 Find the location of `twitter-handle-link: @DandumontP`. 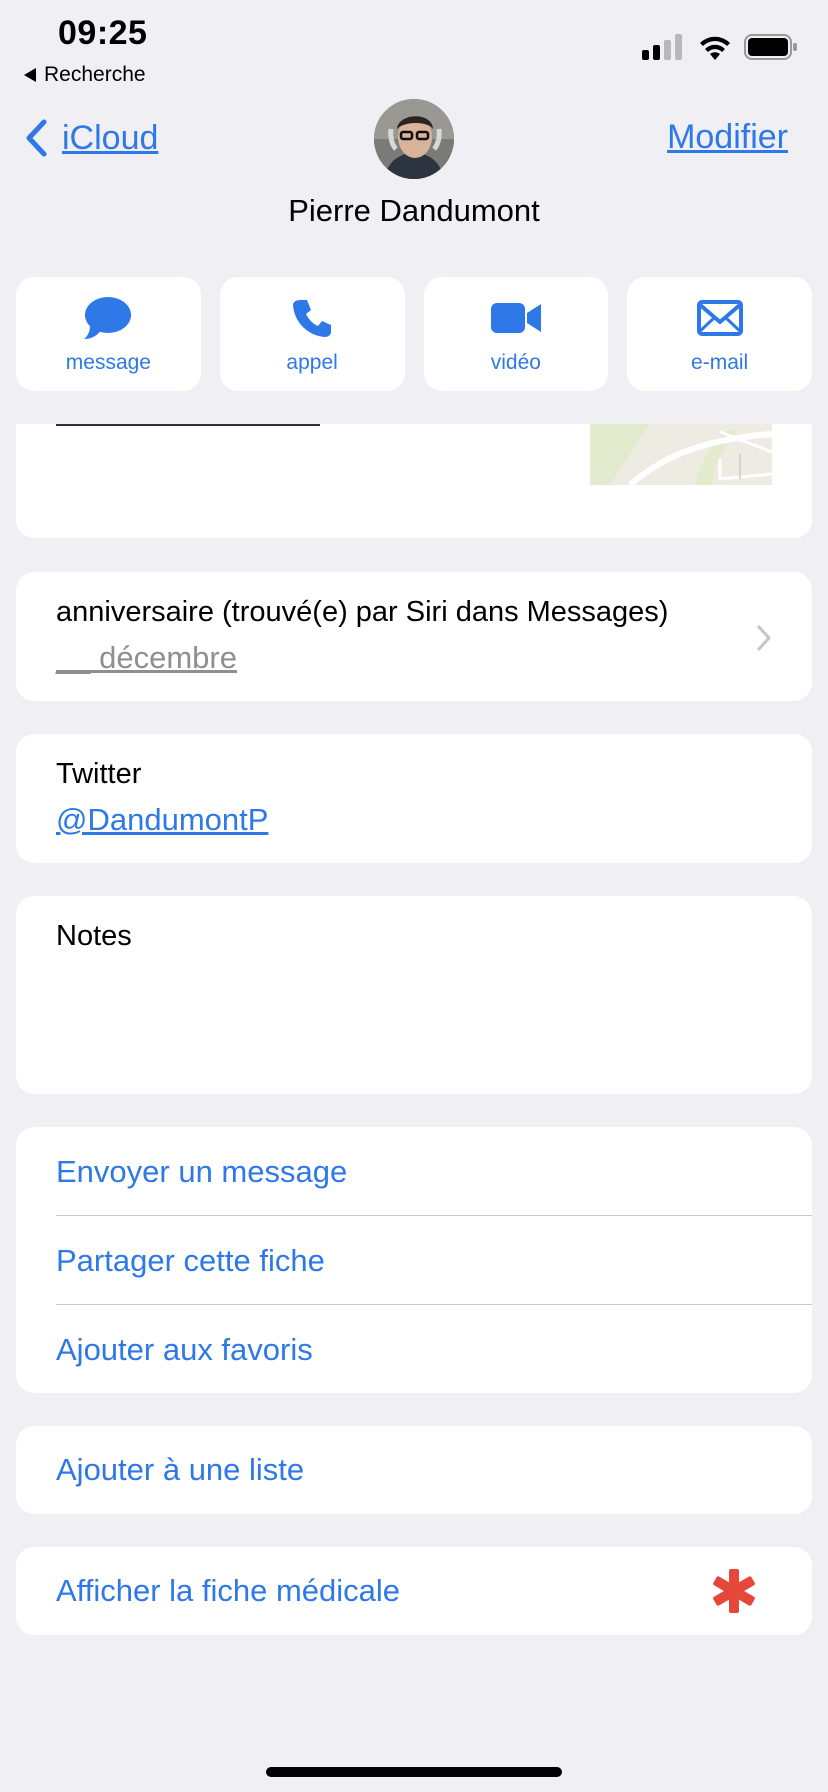

twitter-handle-link: @DandumontP is located at coordinates (162, 820).